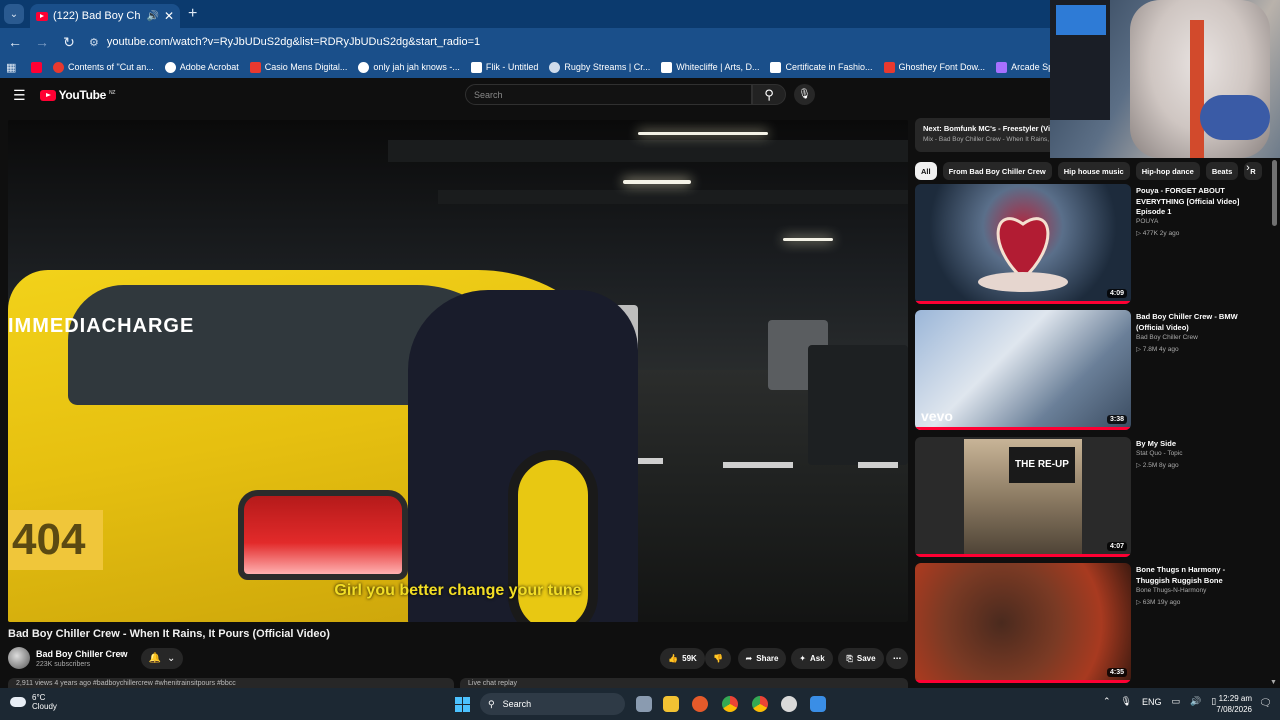  What do you see at coordinates (1232, 704) in the screenshot?
I see `clock: 12:29 am 7/08/2026` at bounding box center [1232, 704].